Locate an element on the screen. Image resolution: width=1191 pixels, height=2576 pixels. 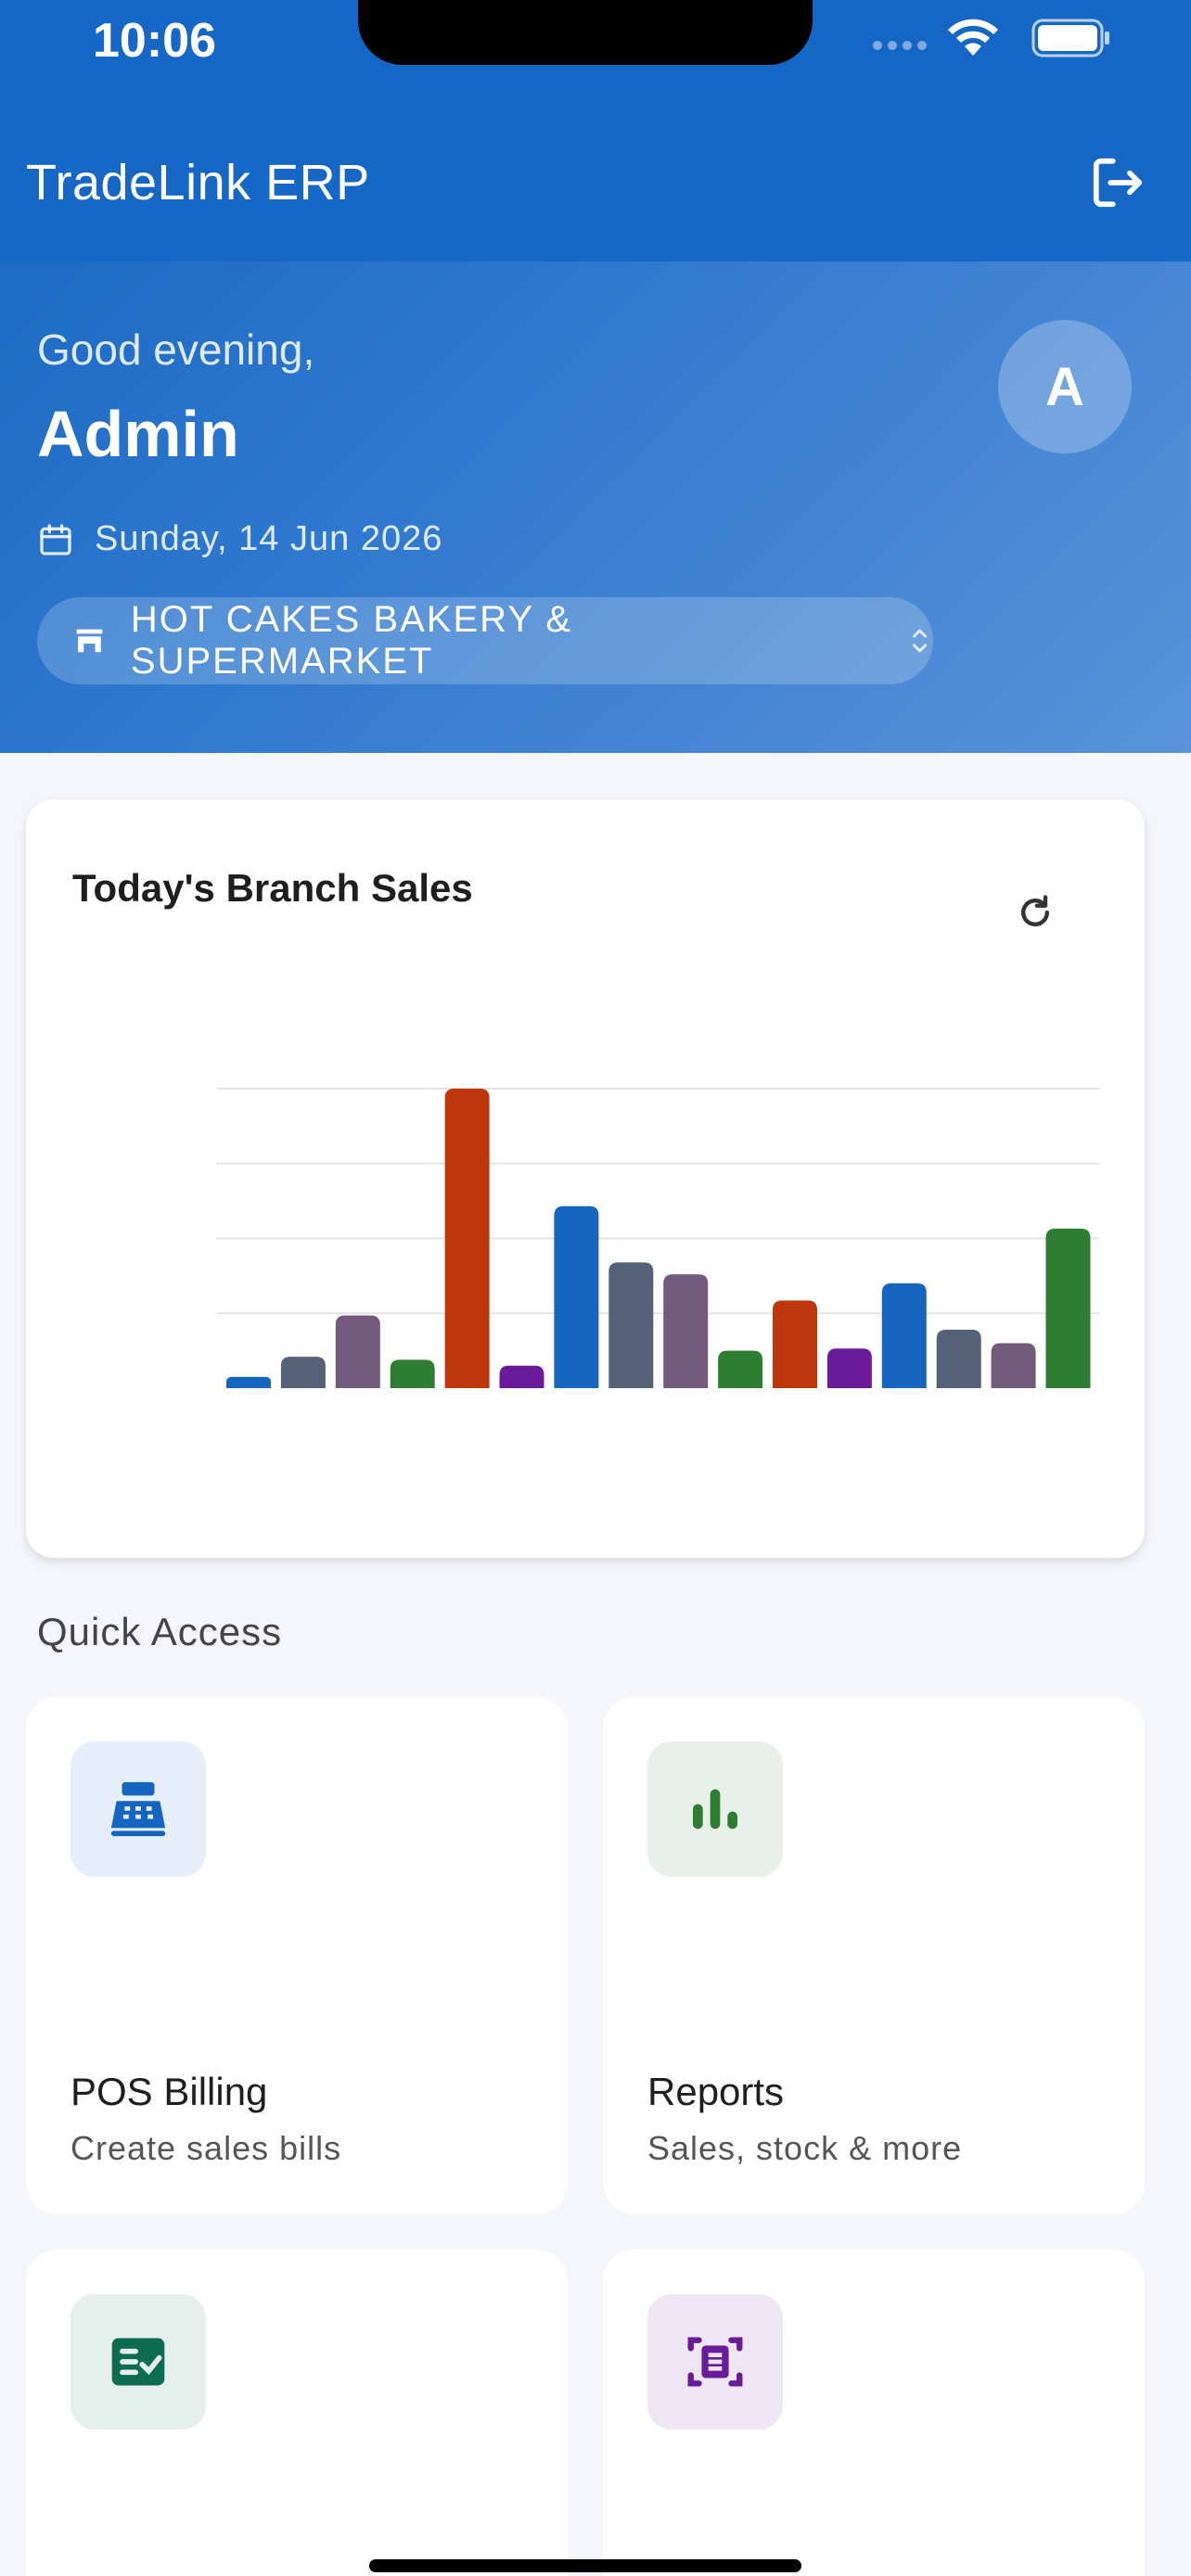
user-name: Admin is located at coordinates (138, 434).